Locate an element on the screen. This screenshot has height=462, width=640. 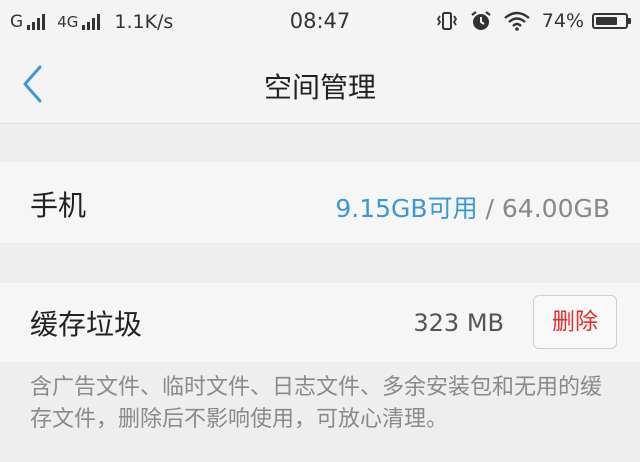
delete-button: 删除 is located at coordinates (575, 322).